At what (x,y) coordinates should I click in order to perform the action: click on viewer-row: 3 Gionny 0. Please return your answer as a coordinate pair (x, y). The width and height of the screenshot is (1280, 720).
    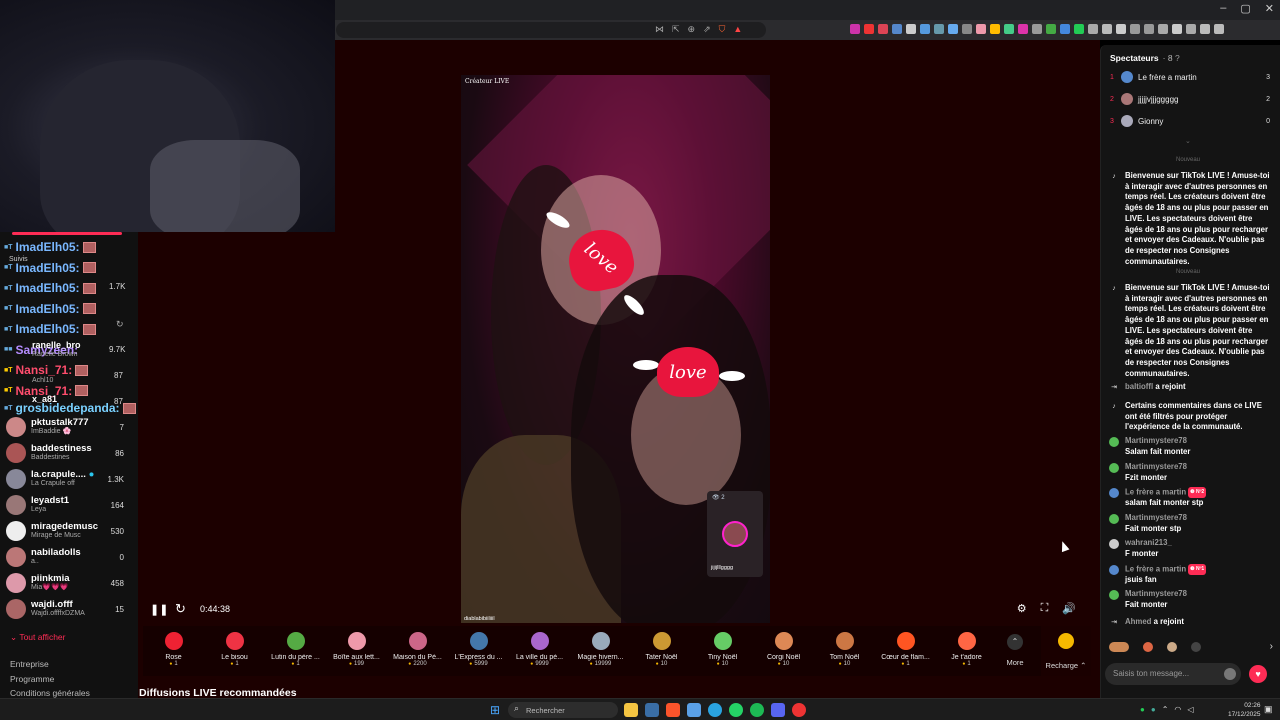
    Looking at the image, I should click on (1190, 121).